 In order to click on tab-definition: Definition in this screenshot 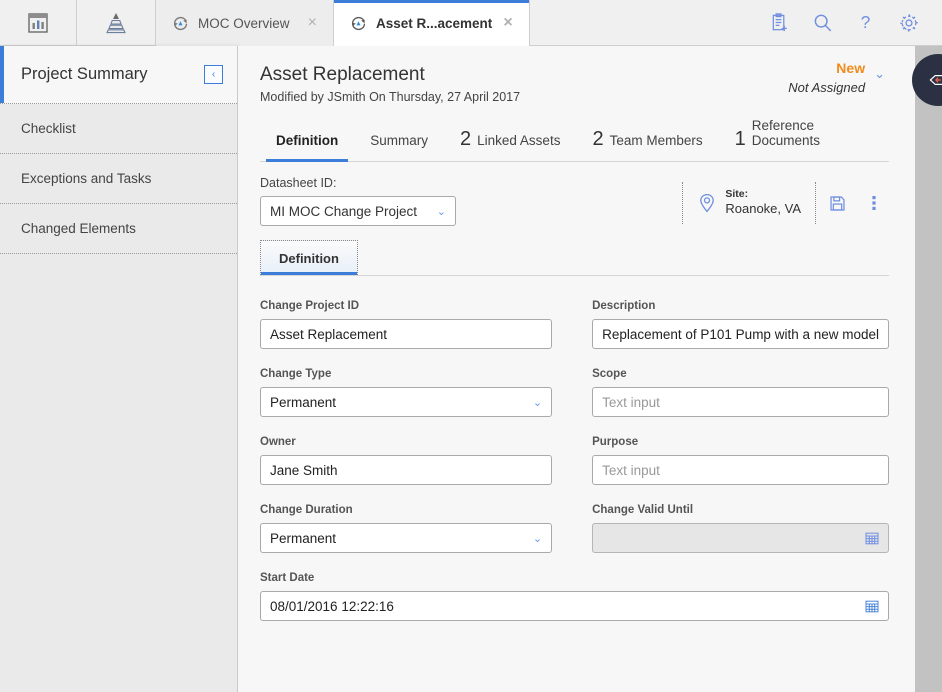, I will do `click(307, 139)`.